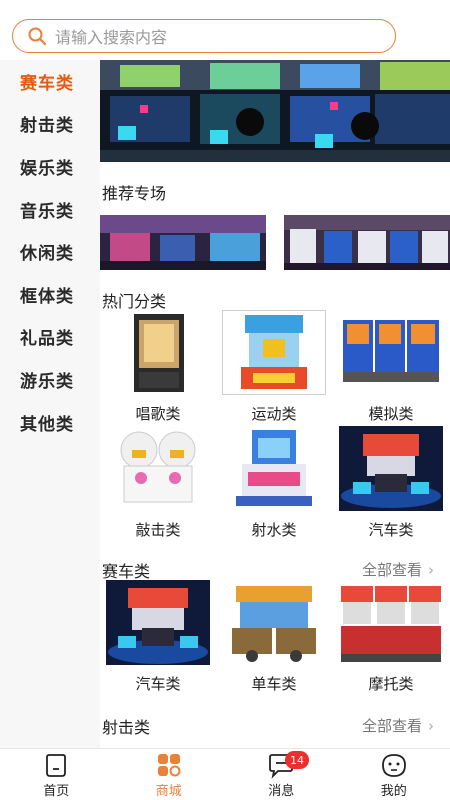 Image resolution: width=450 pixels, height=800 pixels. I want to click on hot-categories-title: 热门分类, so click(134, 301).